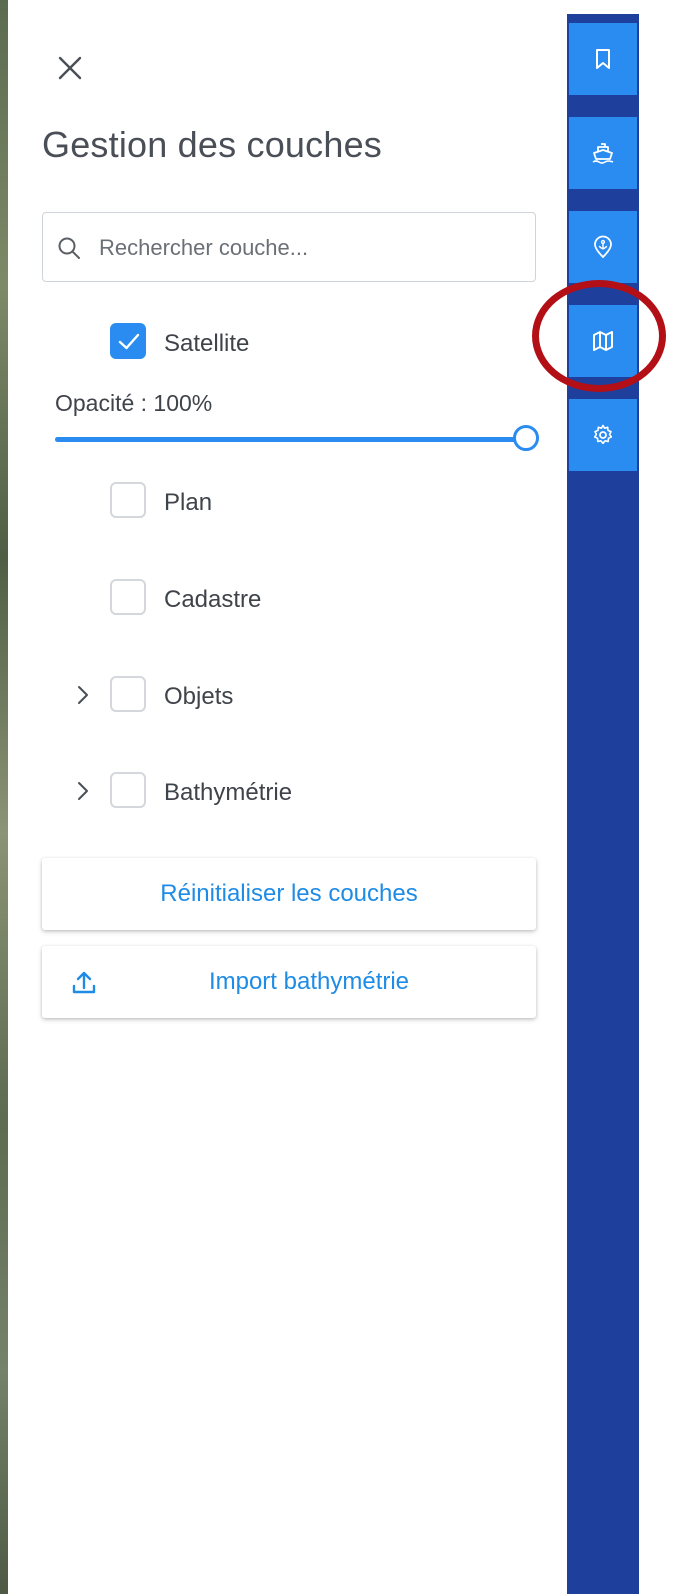 This screenshot has height=1594, width=675. I want to click on layer-row-bathymetrie: Bathymétrie, so click(270, 791).